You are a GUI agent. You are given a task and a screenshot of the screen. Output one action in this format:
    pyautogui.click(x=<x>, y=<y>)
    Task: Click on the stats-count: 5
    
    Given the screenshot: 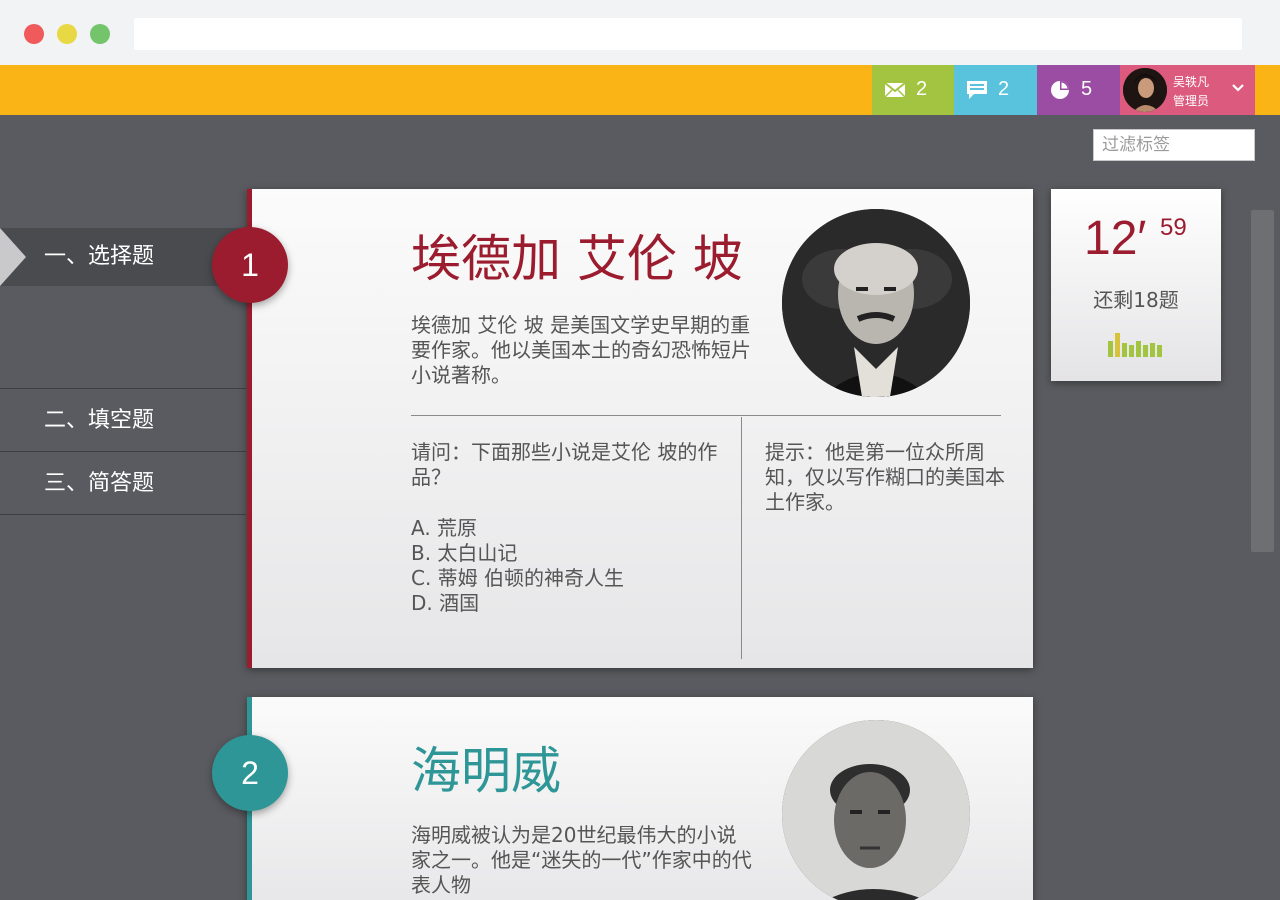 What is the action you would take?
    pyautogui.click(x=1087, y=89)
    